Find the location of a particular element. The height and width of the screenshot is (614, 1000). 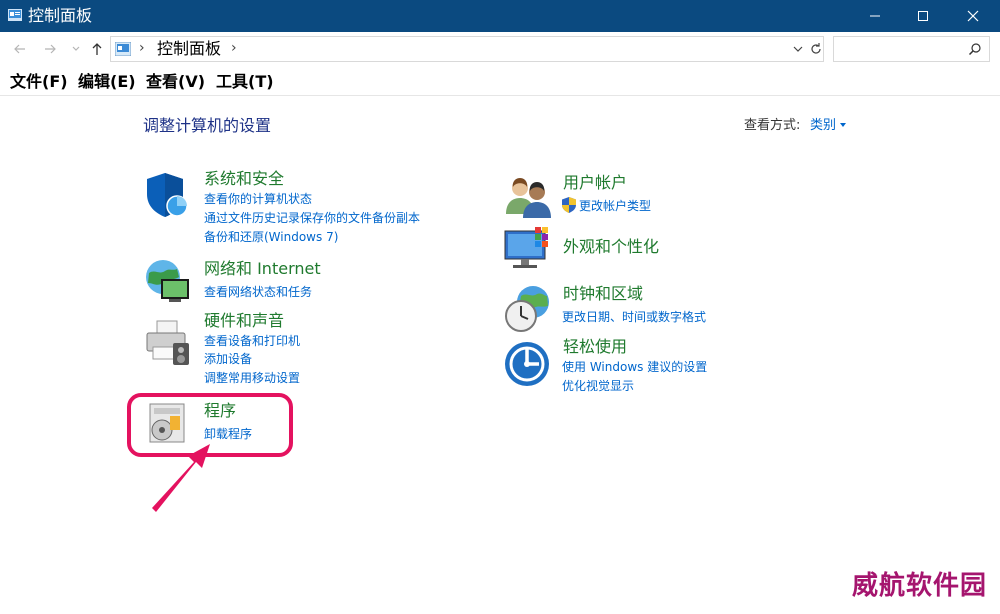

watermark: 威航软件园 is located at coordinates (920, 586).